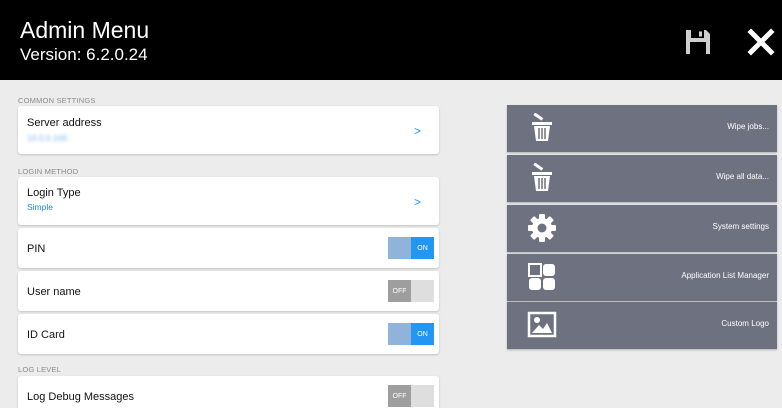 The image size is (782, 408). I want to click on log-debug-label: Log Debug Messages, so click(81, 397).